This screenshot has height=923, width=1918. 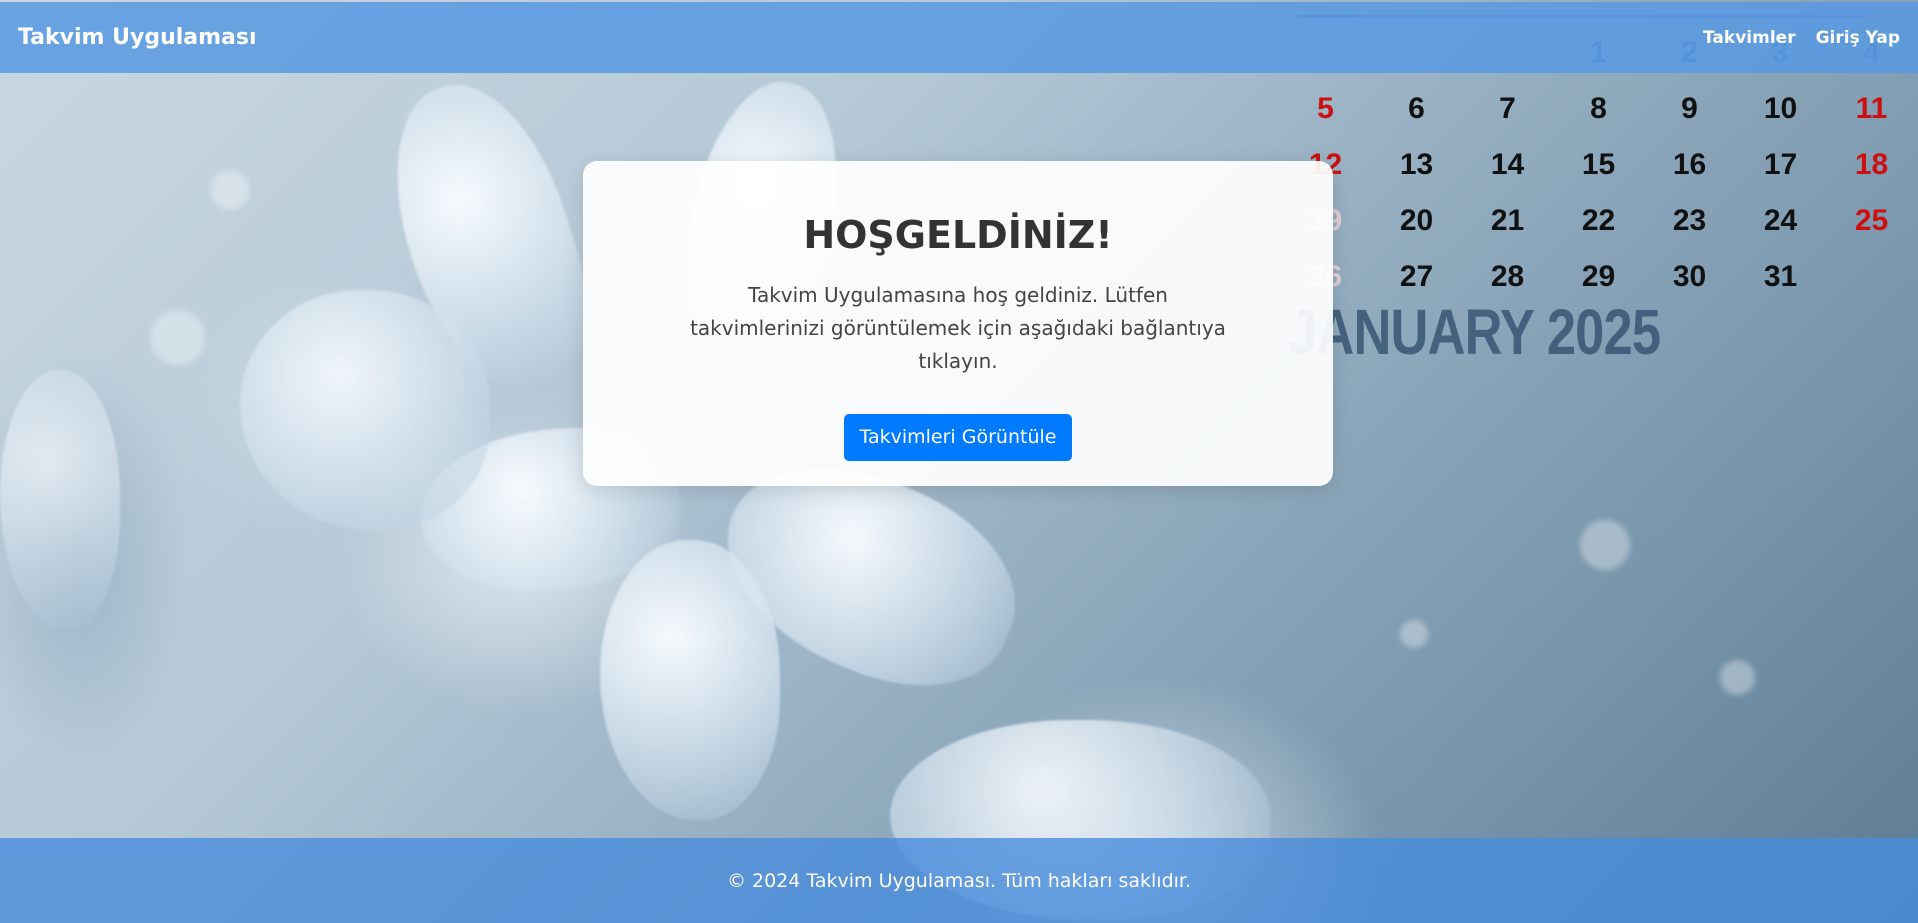 I want to click on calendar-day: 22, so click(x=1598, y=220).